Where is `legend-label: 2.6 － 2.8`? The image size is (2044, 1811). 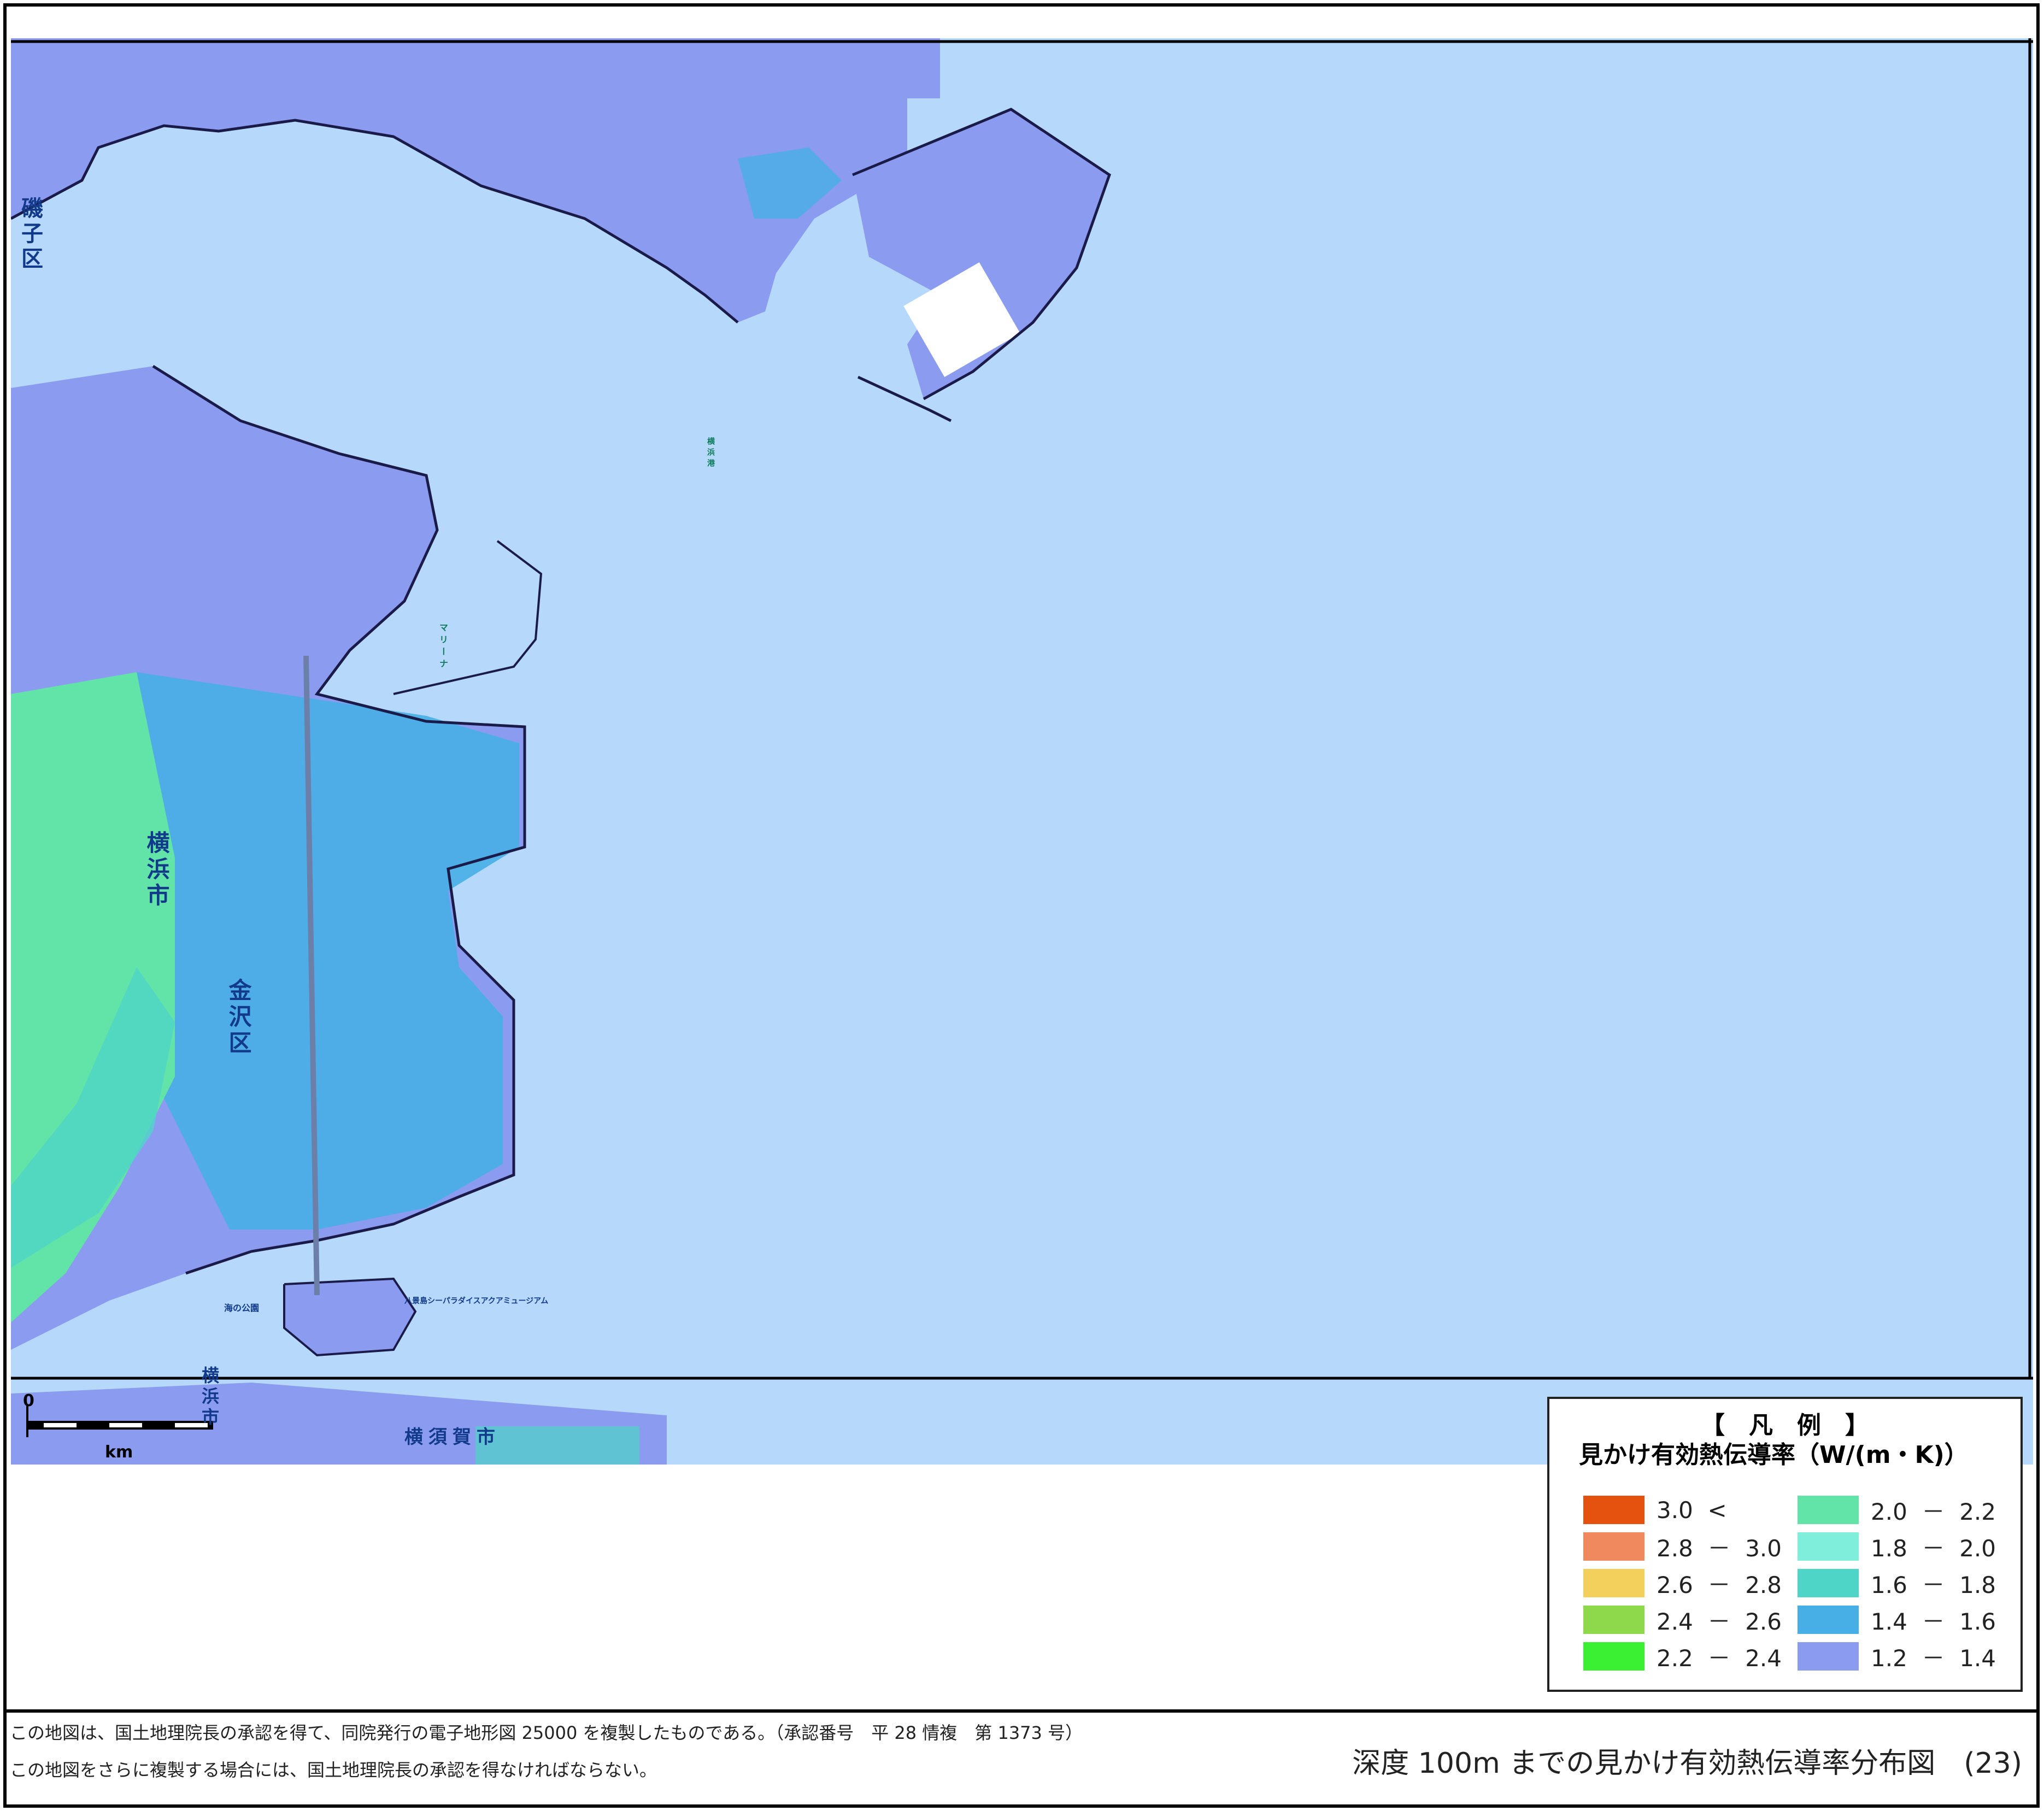
legend-label: 2.6 － 2.8 is located at coordinates (1719, 1584).